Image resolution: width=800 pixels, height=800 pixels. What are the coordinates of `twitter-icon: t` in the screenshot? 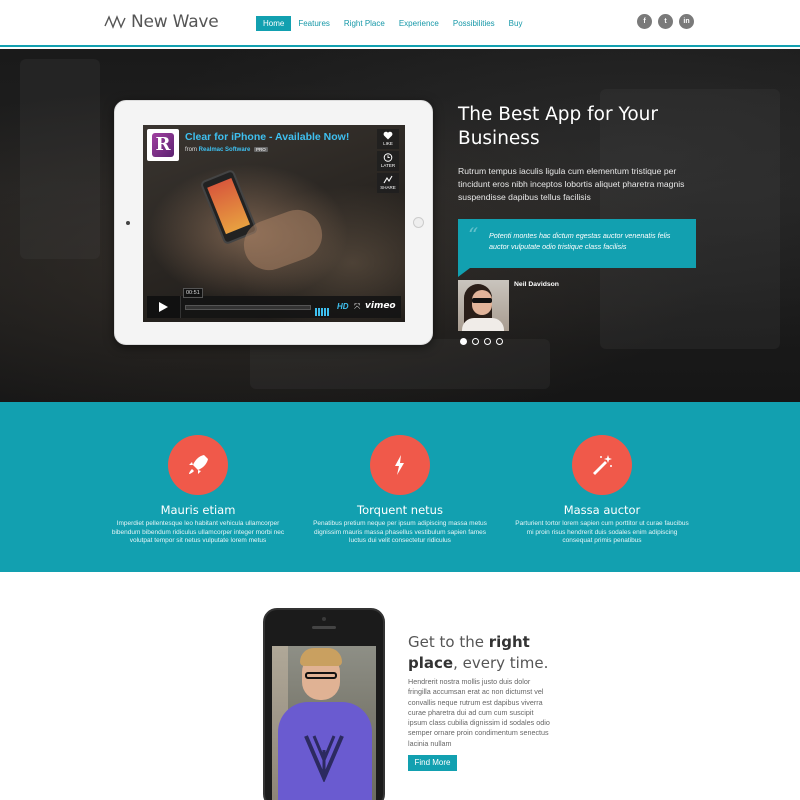 It's located at (665, 21).